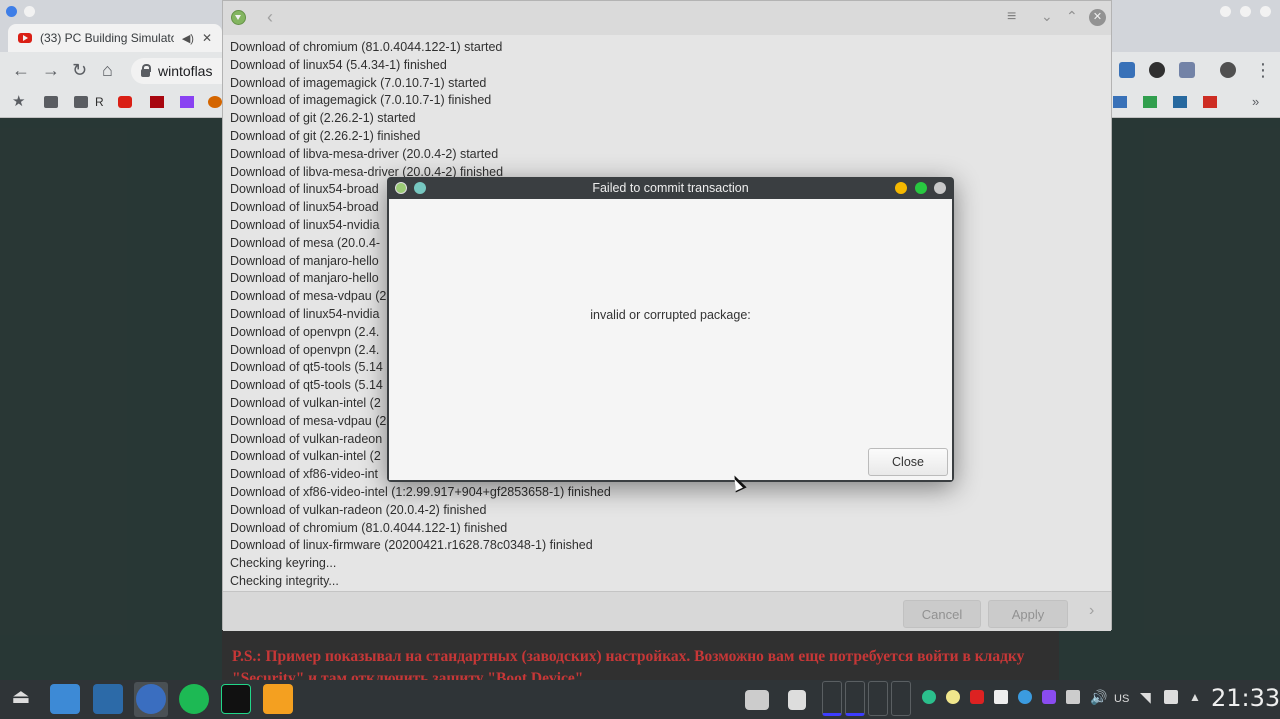  I want to click on wifi-icon: ◥, so click(1147, 697).